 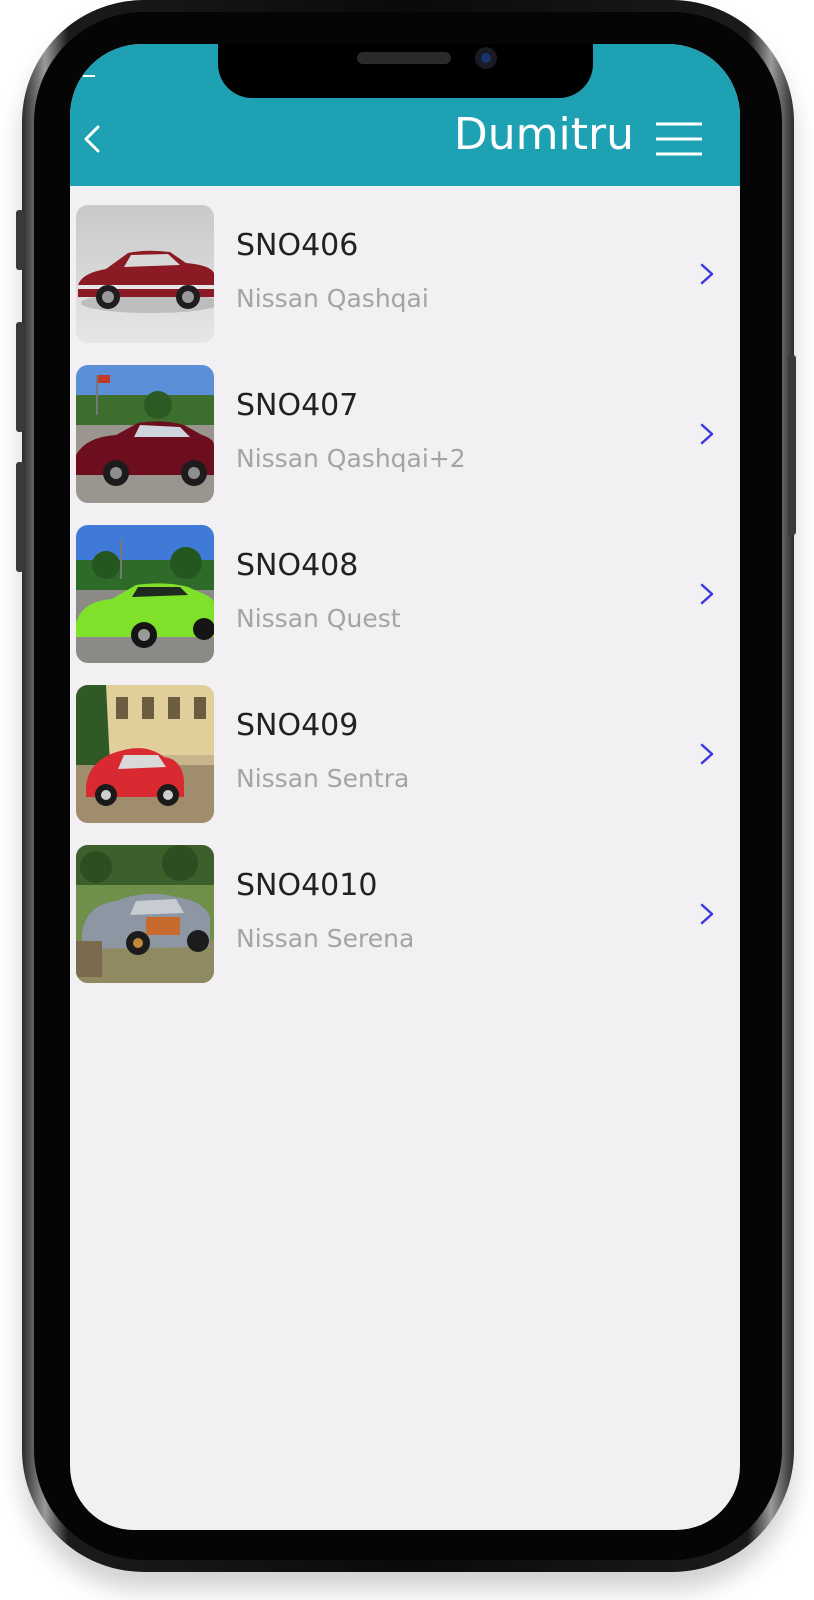 I want to click on status-indicator, so click(x=89, y=76).